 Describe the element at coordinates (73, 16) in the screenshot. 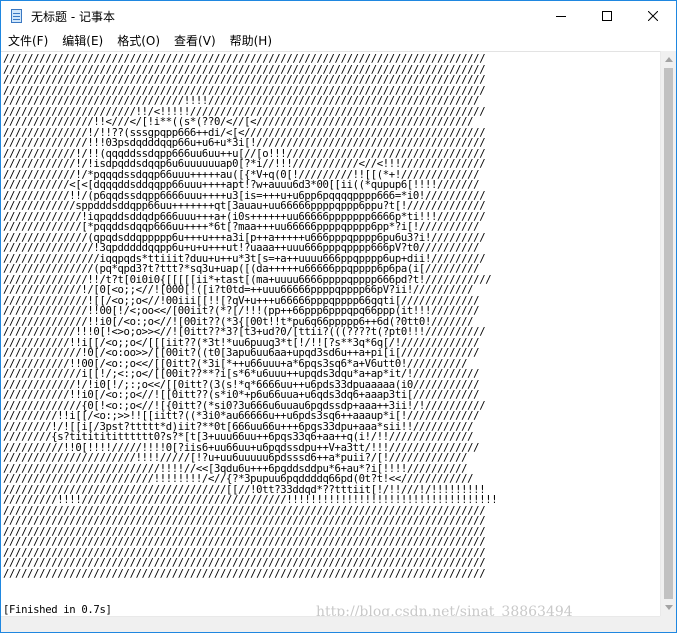

I see `window-title: 无标题 - 记事本` at that location.